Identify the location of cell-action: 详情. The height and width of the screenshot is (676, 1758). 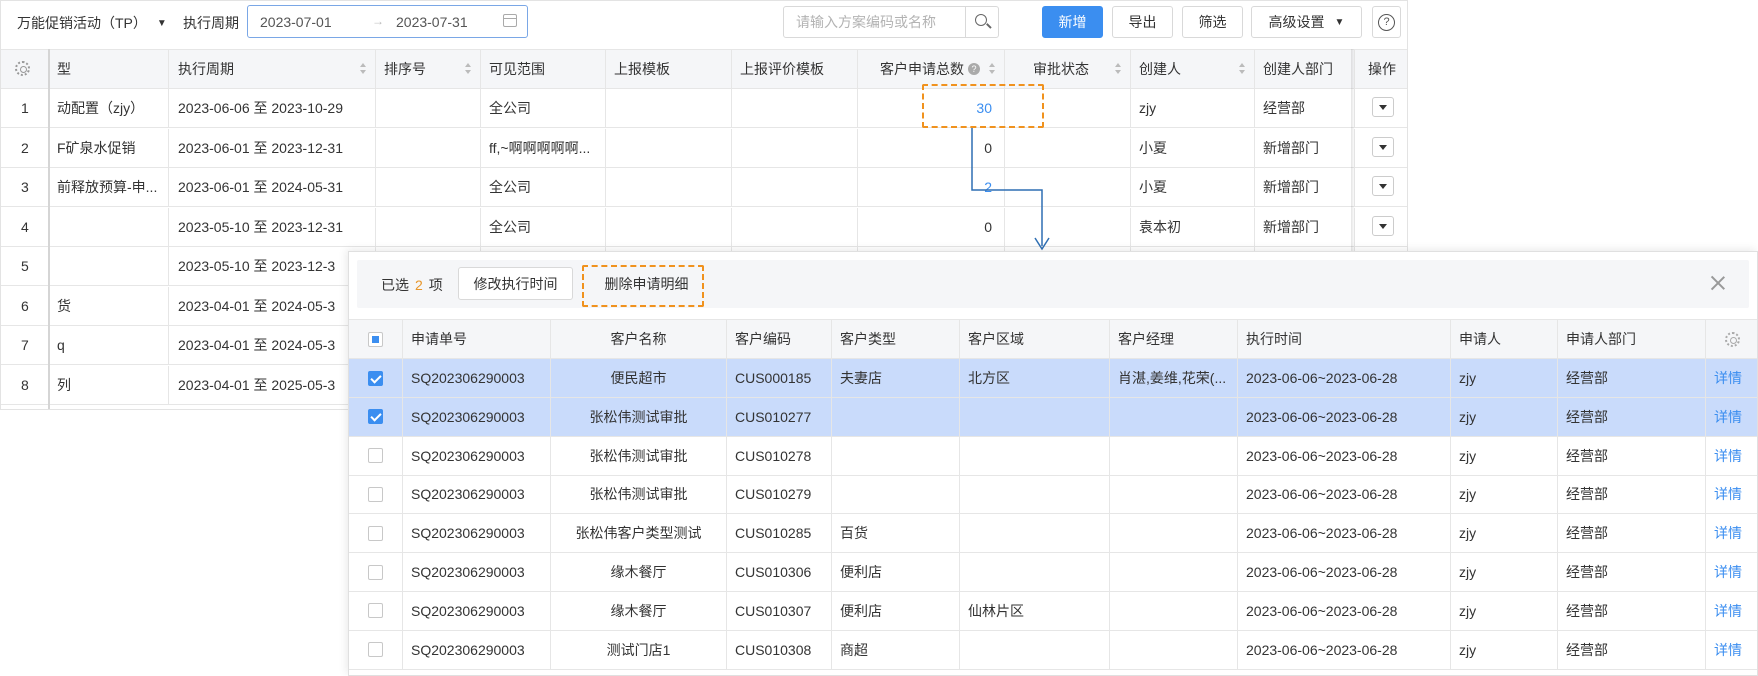
(1731, 533).